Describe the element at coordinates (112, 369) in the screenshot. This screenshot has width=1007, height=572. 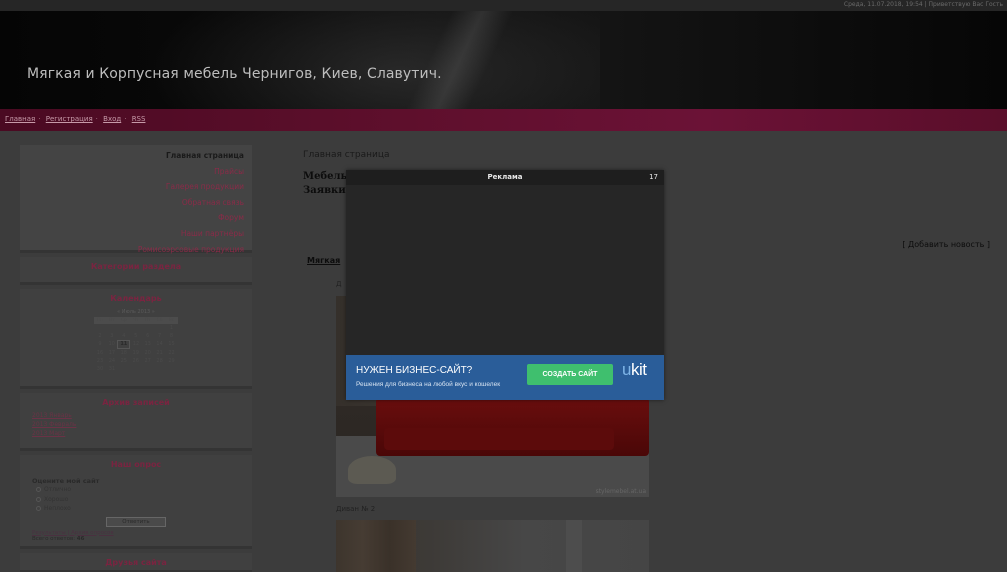
I see `calendar-day: 31` at that location.